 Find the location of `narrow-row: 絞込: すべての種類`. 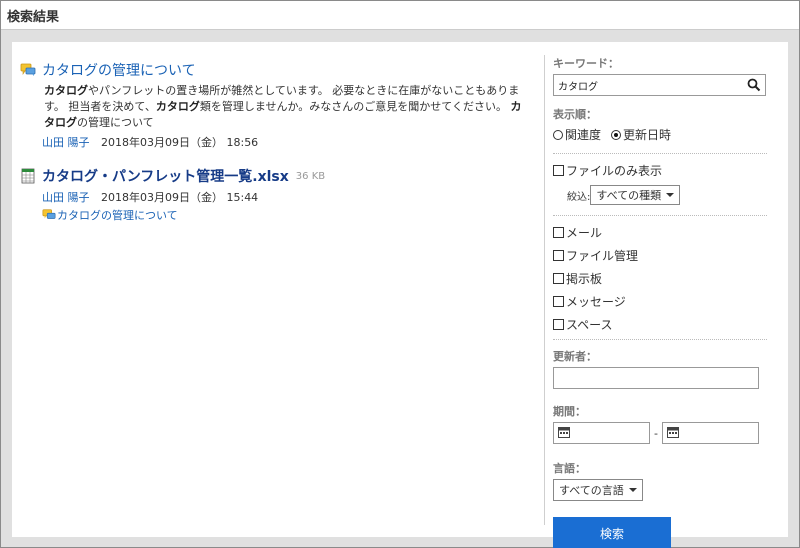

narrow-row: 絞込: すべての種類 is located at coordinates (667, 195).